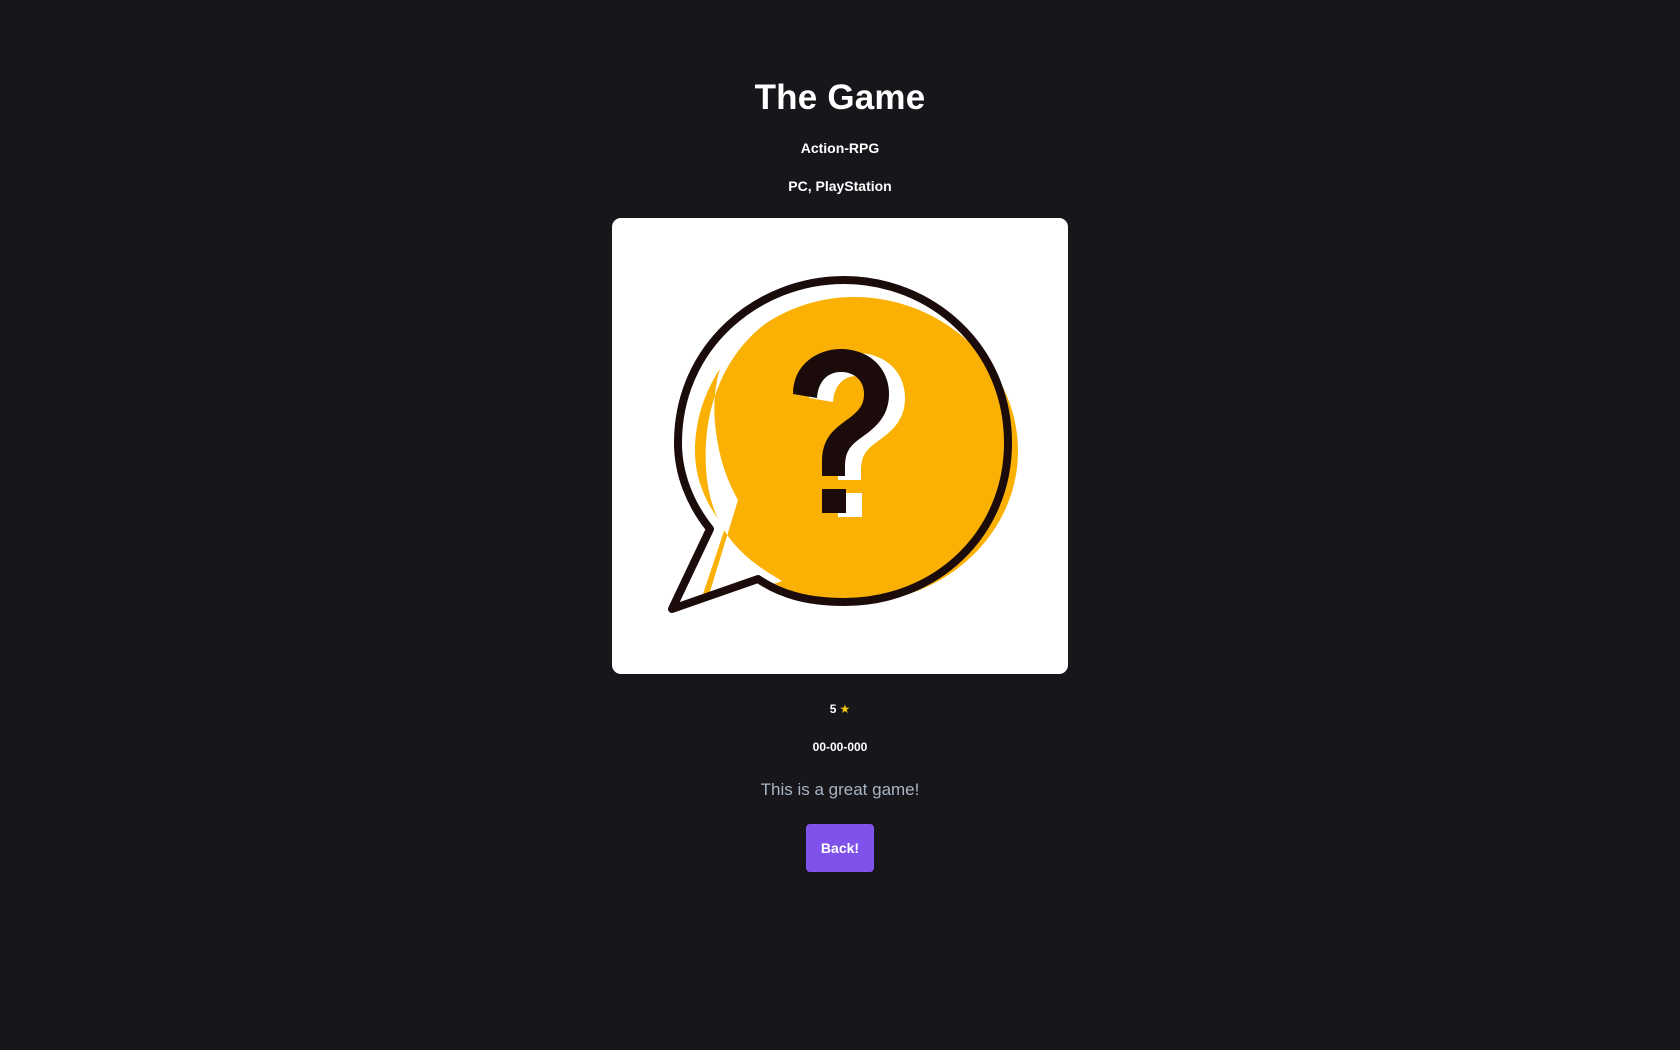 This screenshot has width=1680, height=1050. I want to click on star-icon: ★, so click(845, 709).